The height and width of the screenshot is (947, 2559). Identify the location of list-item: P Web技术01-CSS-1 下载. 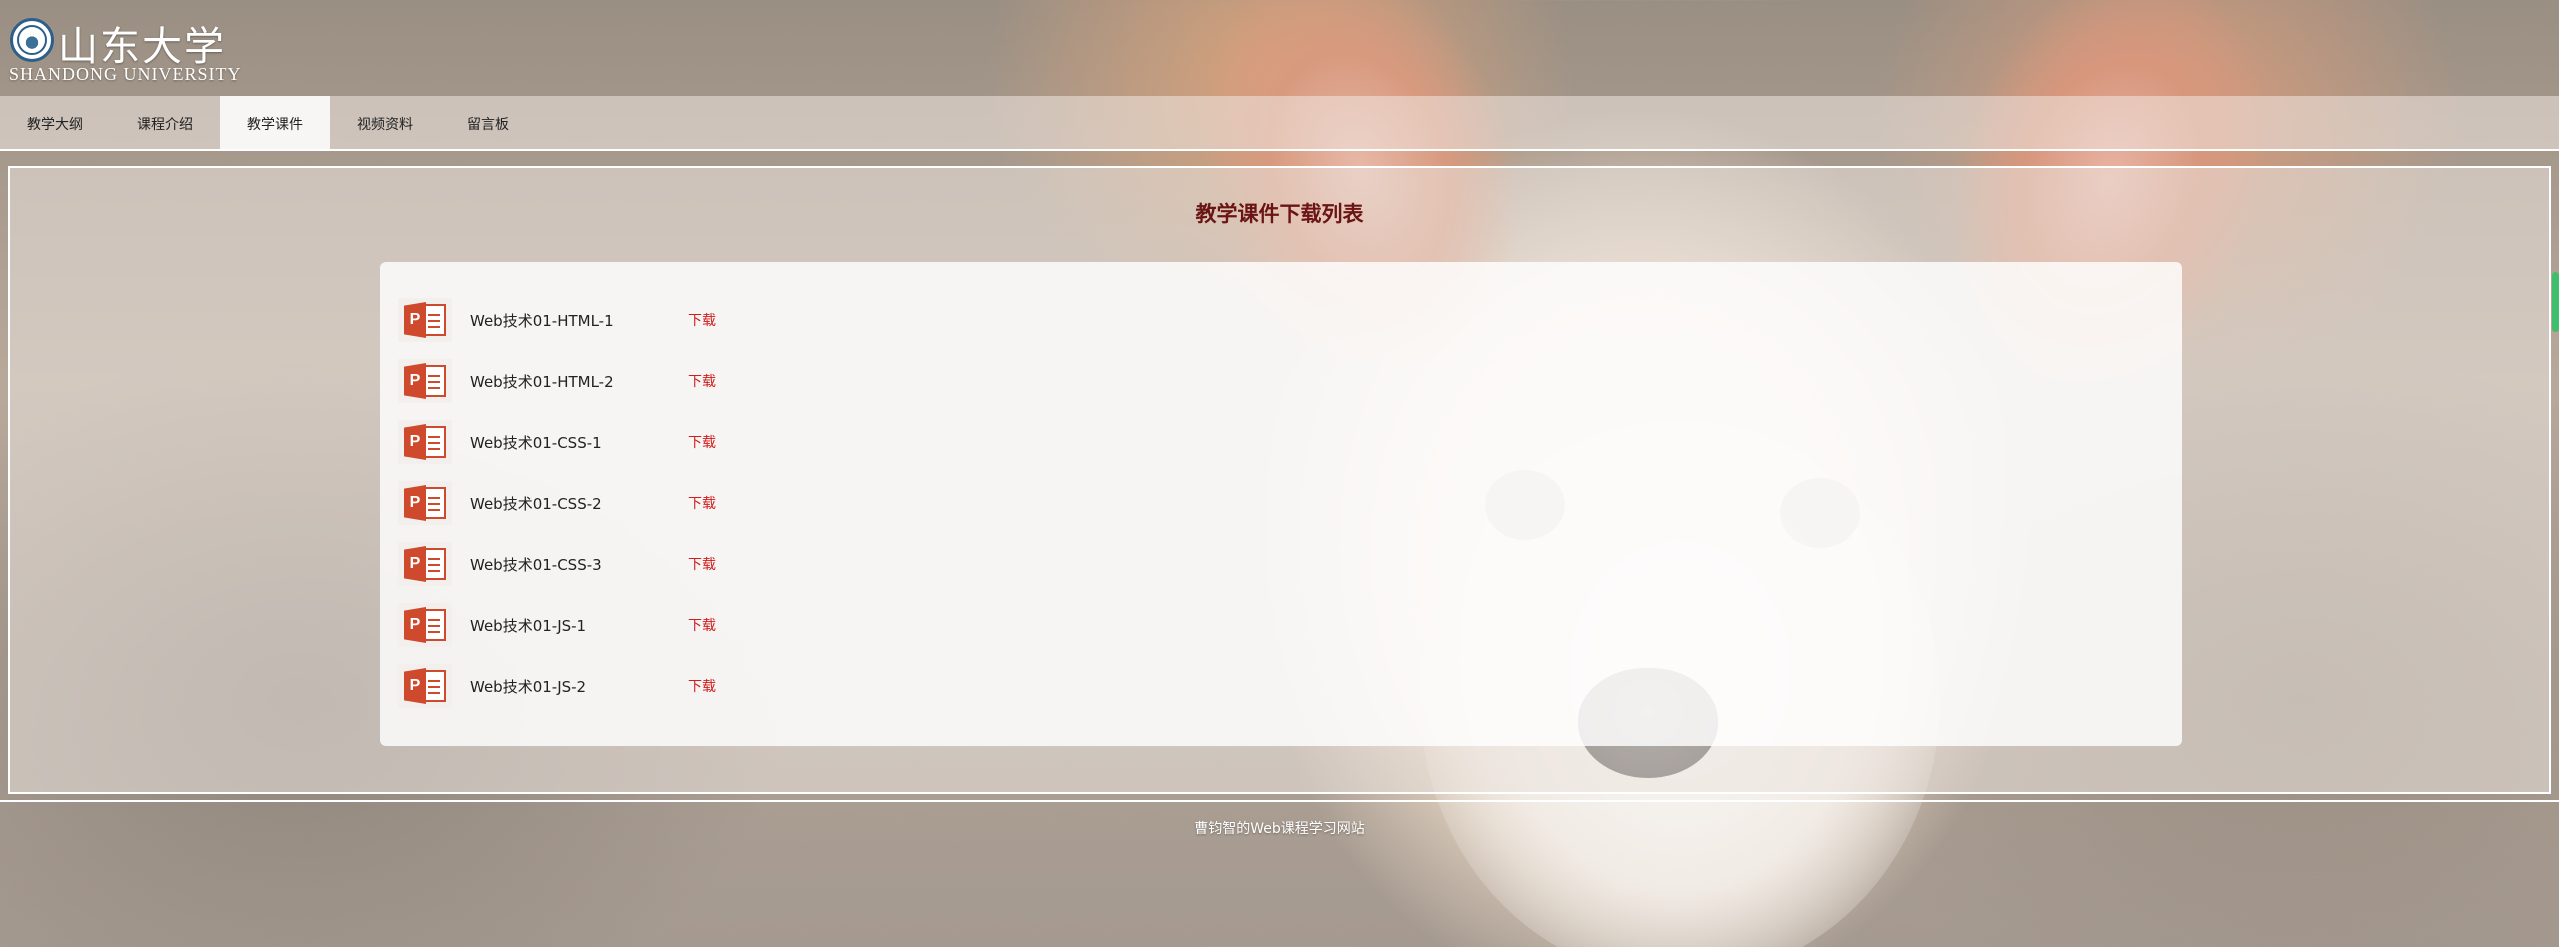
(557, 442).